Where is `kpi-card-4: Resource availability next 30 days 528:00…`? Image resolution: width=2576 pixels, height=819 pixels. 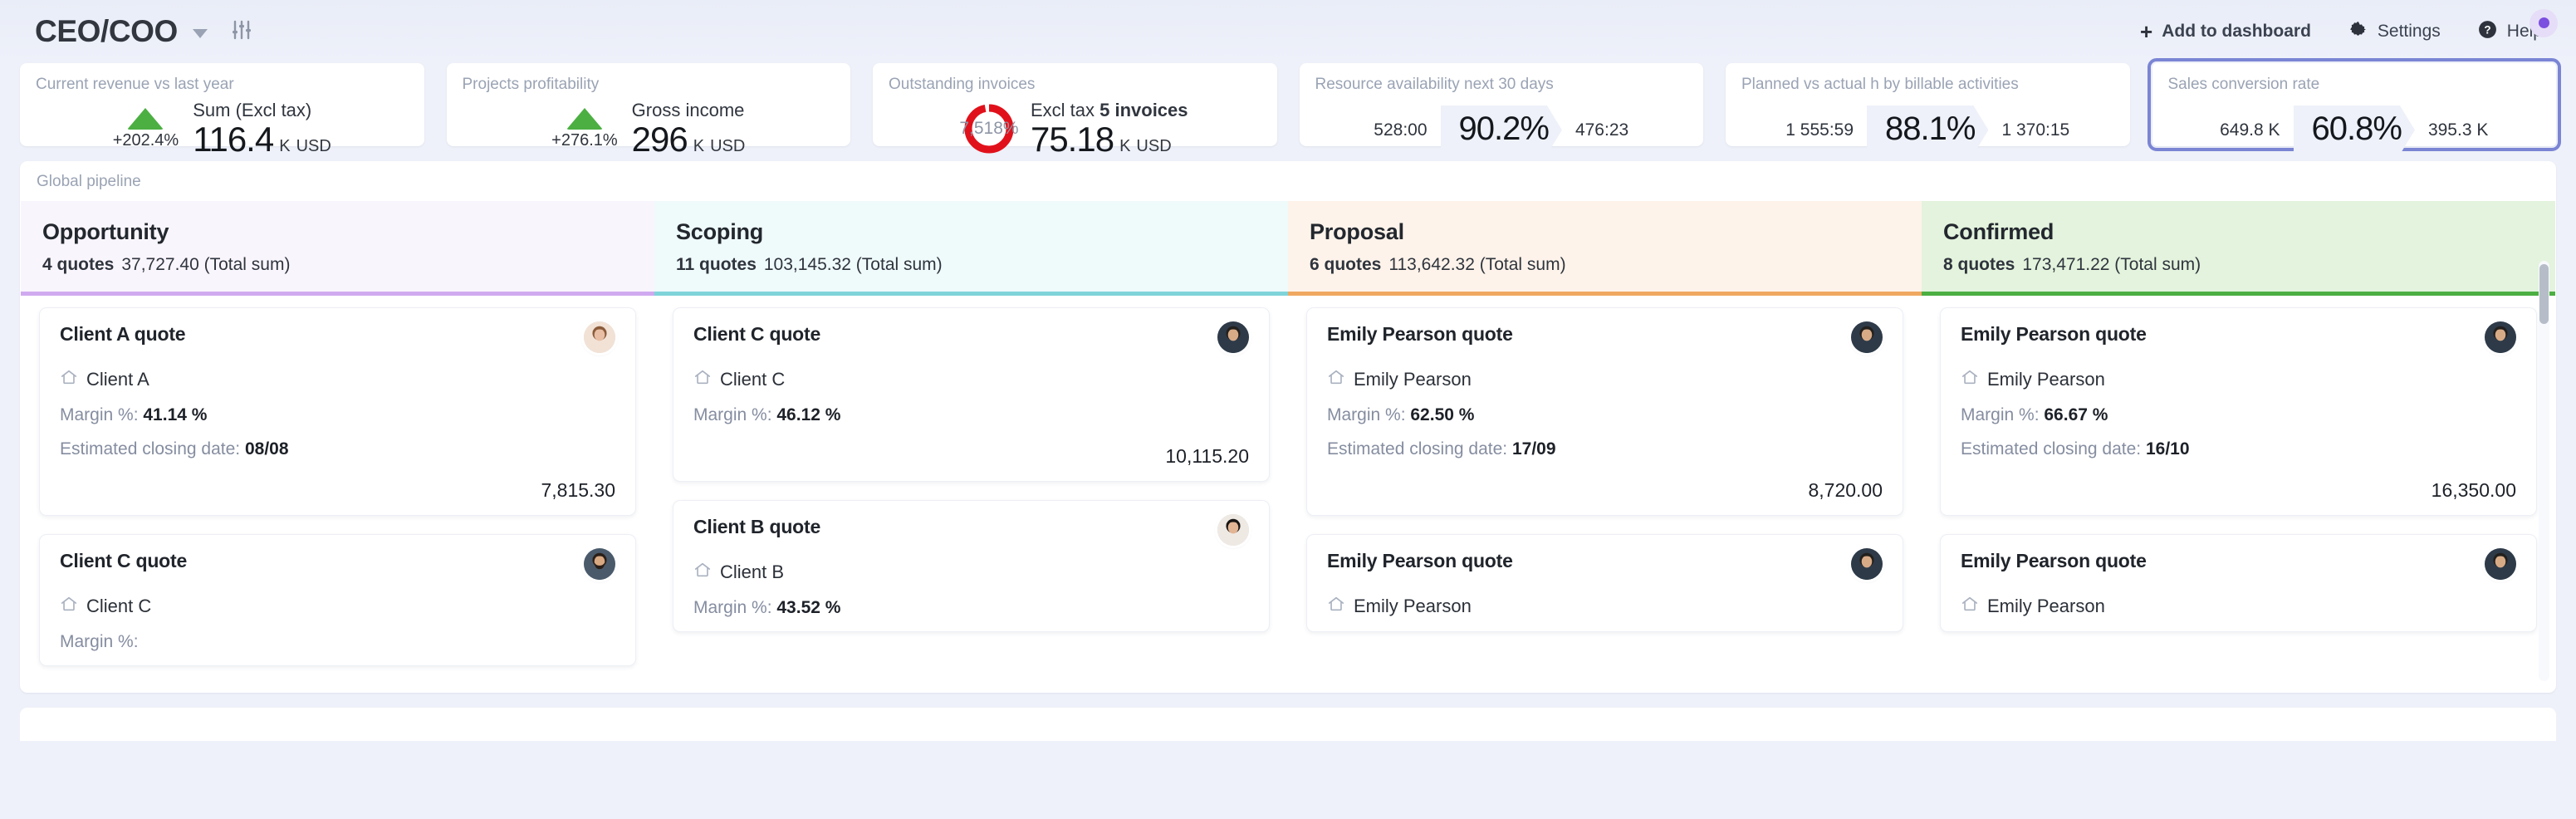
kpi-card-4: Resource availability next 30 days 528:00… is located at coordinates (1501, 104).